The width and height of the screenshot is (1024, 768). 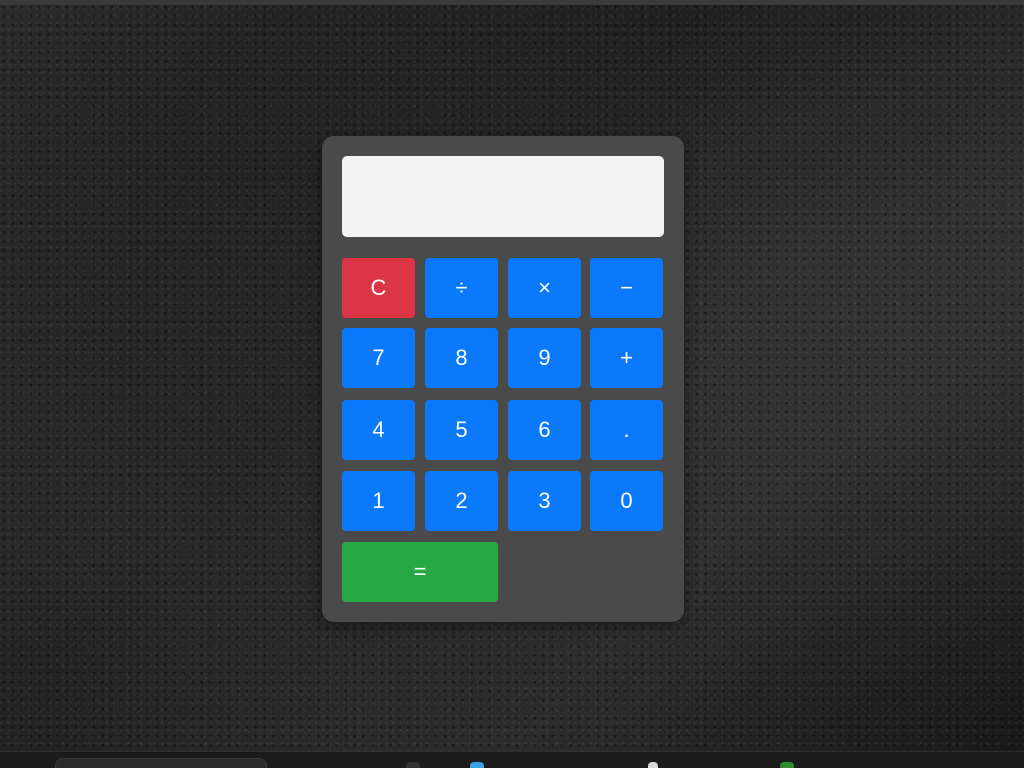 What do you see at coordinates (544, 430) in the screenshot?
I see `digit-6-button: 6` at bounding box center [544, 430].